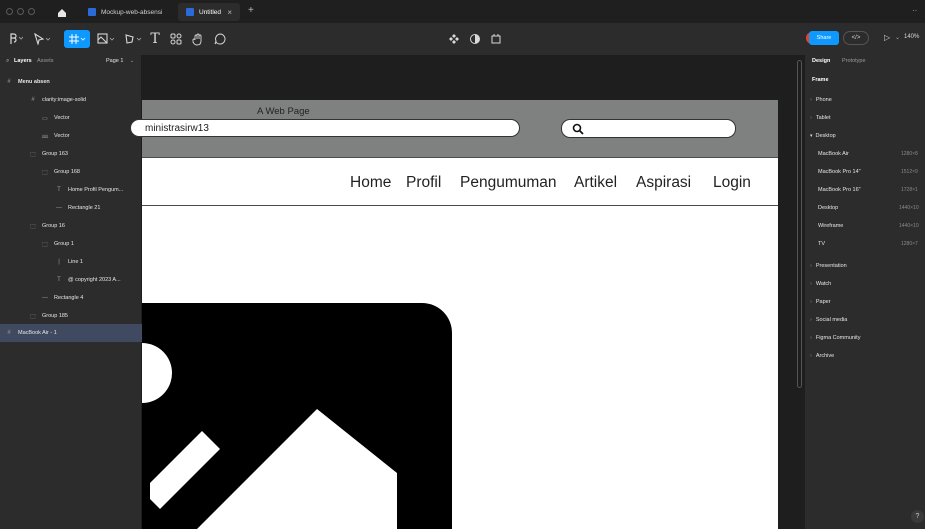 The width and height of the screenshot is (925, 529). What do you see at coordinates (114, 61) in the screenshot?
I see `page-selector: Page 1` at bounding box center [114, 61].